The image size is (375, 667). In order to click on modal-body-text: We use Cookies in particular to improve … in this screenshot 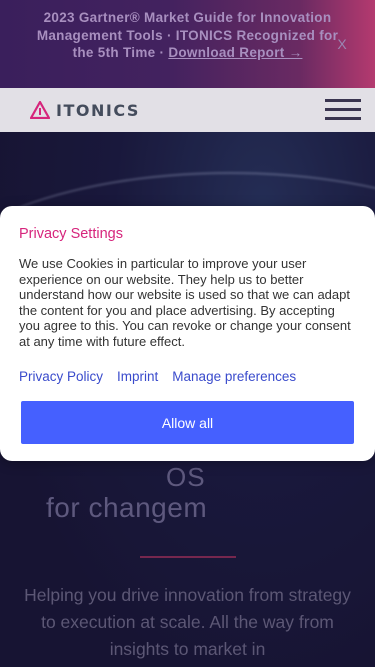, I will do `click(185, 302)`.